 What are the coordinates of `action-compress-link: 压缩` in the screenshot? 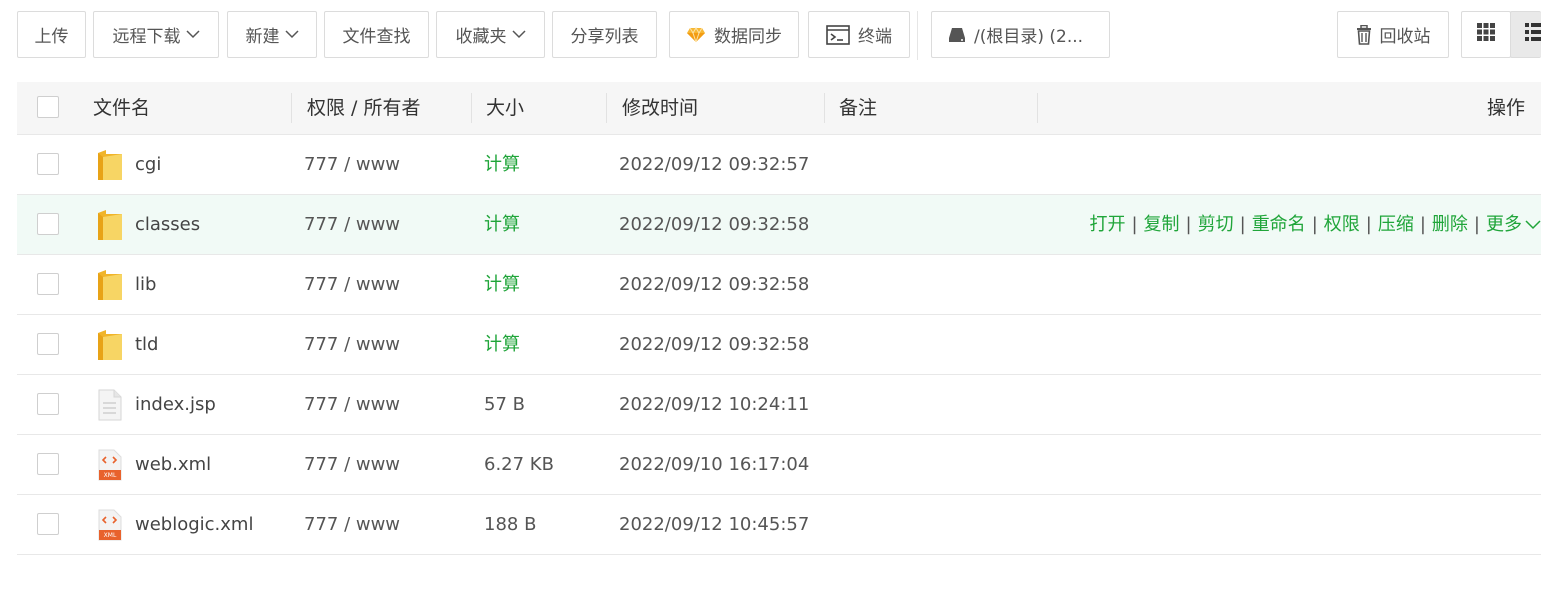 It's located at (1396, 225).